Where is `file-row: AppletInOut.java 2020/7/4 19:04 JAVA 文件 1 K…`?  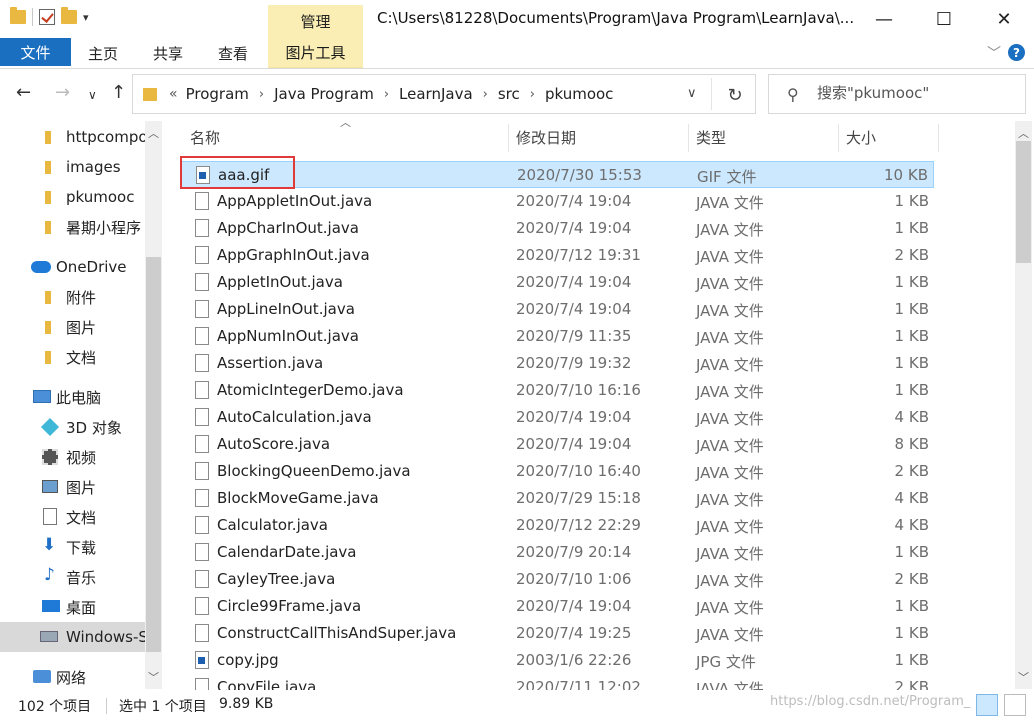
file-row: AppletInOut.java 2020/7/4 19:04 JAVA 文件 1 K… is located at coordinates (557, 282).